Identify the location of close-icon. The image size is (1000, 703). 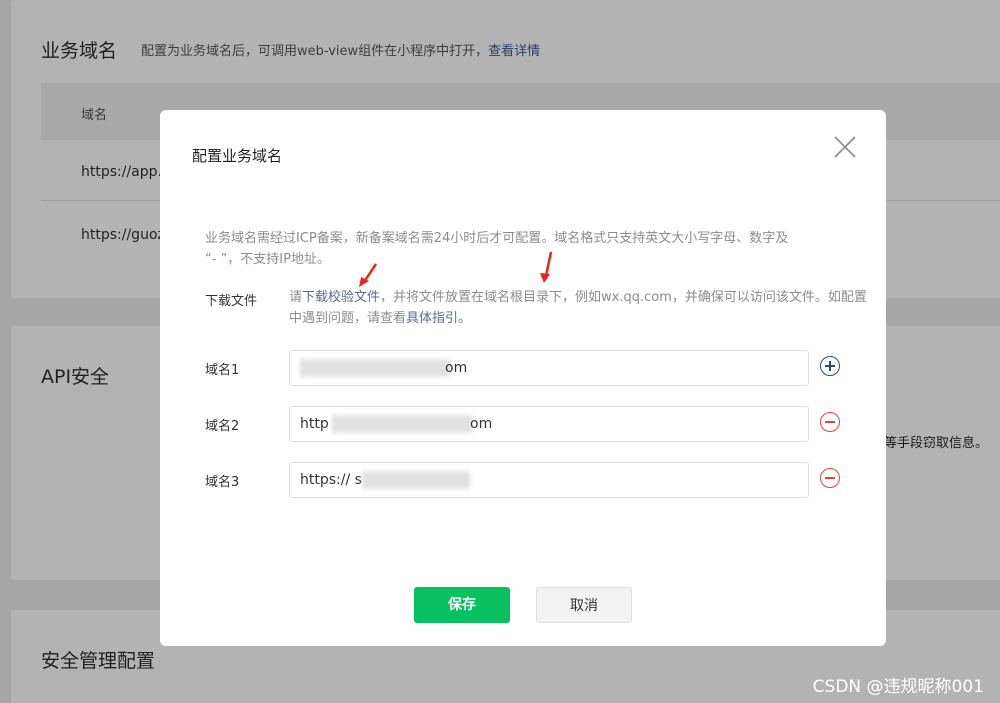
(845, 147).